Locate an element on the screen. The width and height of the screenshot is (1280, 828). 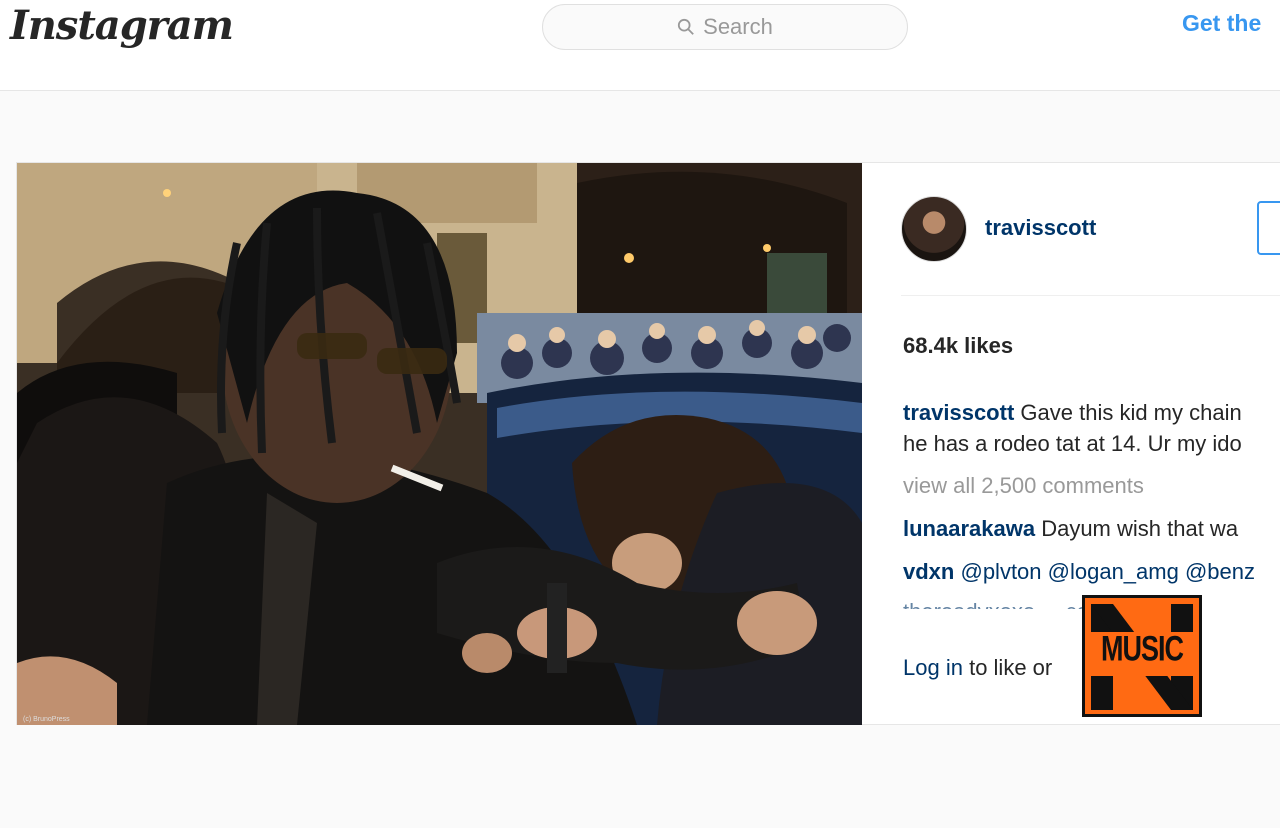
comment-username: lunaarakawa is located at coordinates (969, 528).